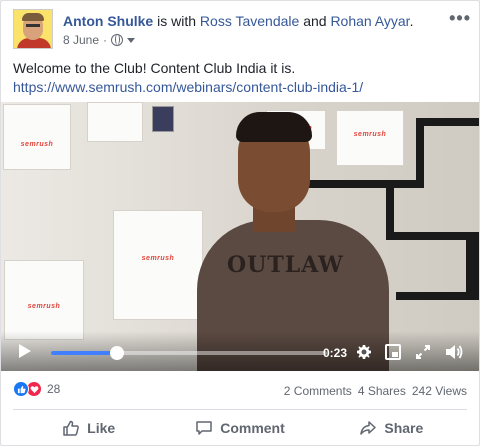  Describe the element at coordinates (84, 353) in the screenshot. I see `video-progress-fill` at that location.